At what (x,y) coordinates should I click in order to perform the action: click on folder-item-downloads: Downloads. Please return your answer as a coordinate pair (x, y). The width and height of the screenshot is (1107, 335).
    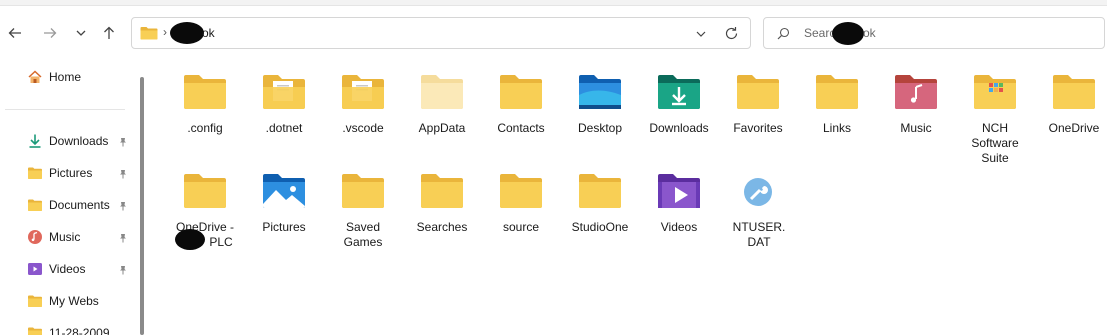
    Looking at the image, I should click on (679, 108).